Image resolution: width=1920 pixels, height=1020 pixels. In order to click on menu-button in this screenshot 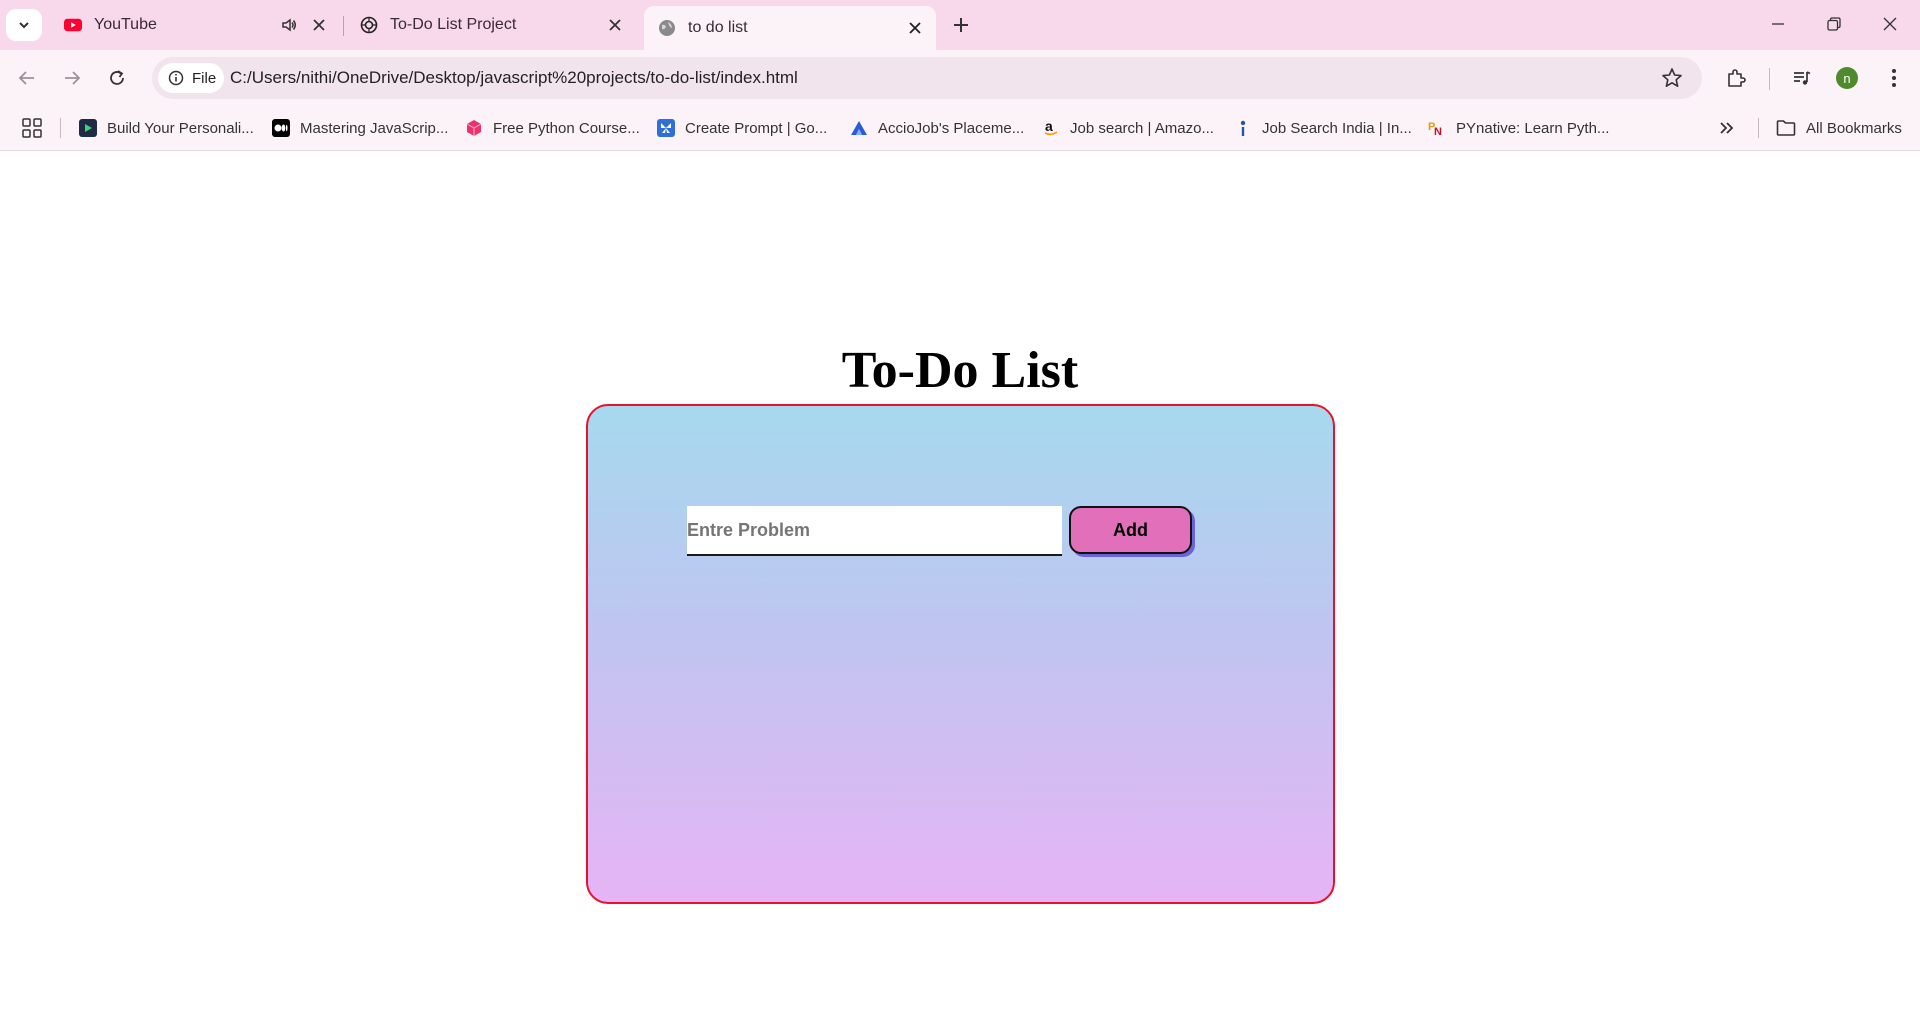, I will do `click(1894, 78)`.